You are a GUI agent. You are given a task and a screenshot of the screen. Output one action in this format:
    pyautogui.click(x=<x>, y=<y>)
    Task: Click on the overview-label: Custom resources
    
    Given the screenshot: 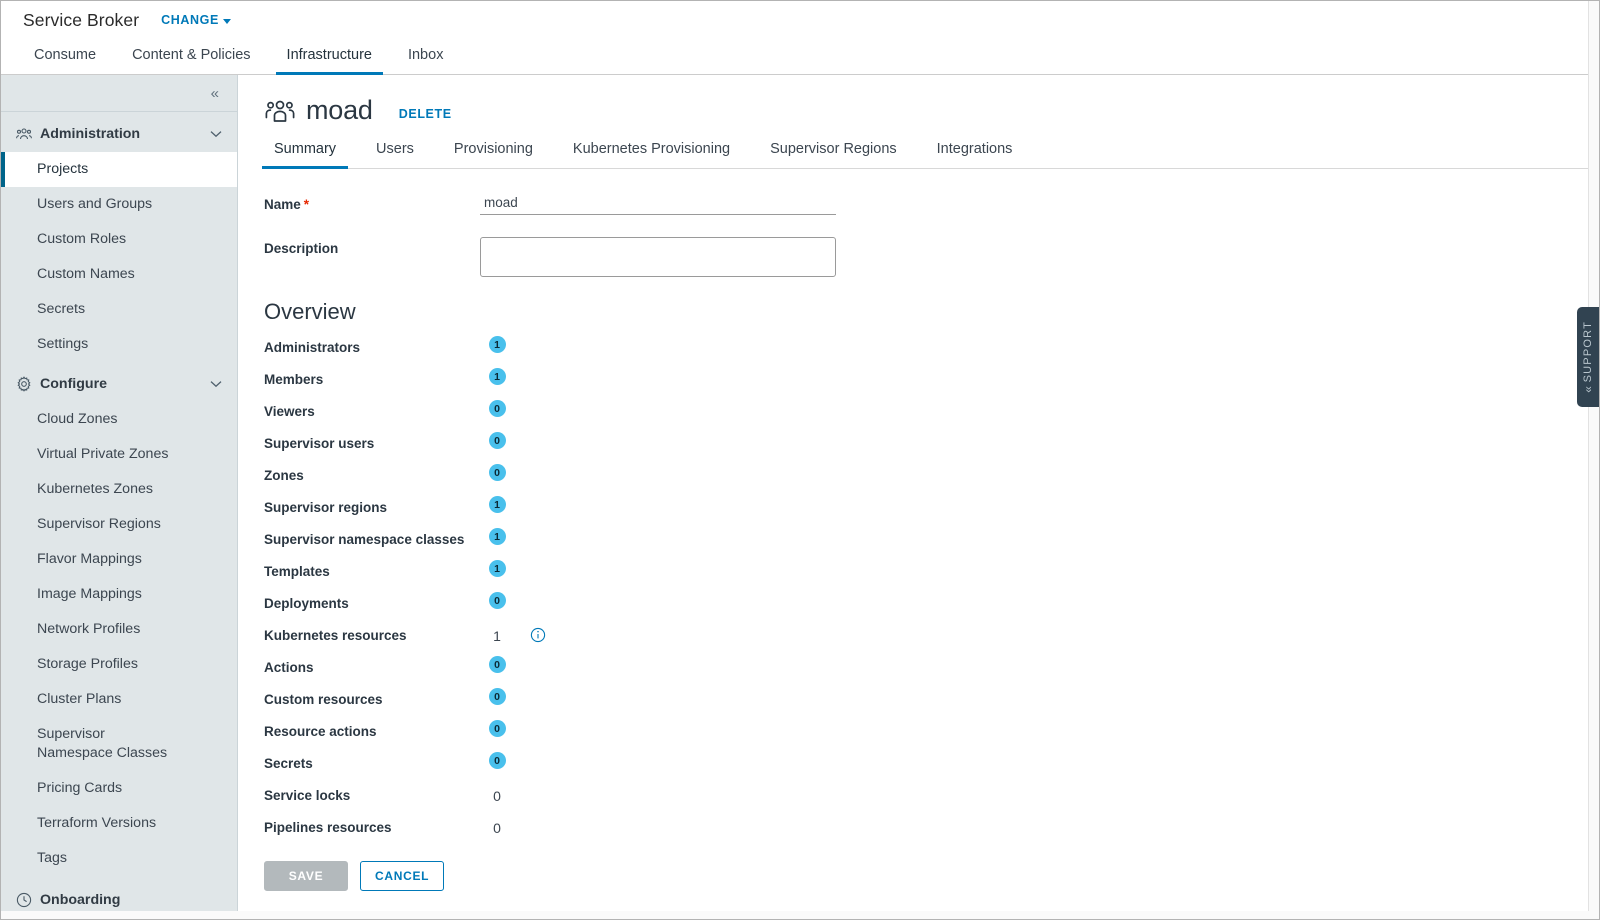 What is the action you would take?
    pyautogui.click(x=323, y=699)
    